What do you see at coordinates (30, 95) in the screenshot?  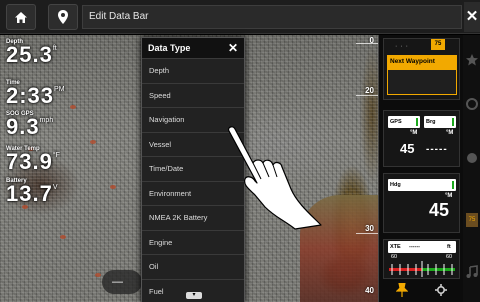 I see `databar-value: 2:33` at bounding box center [30, 95].